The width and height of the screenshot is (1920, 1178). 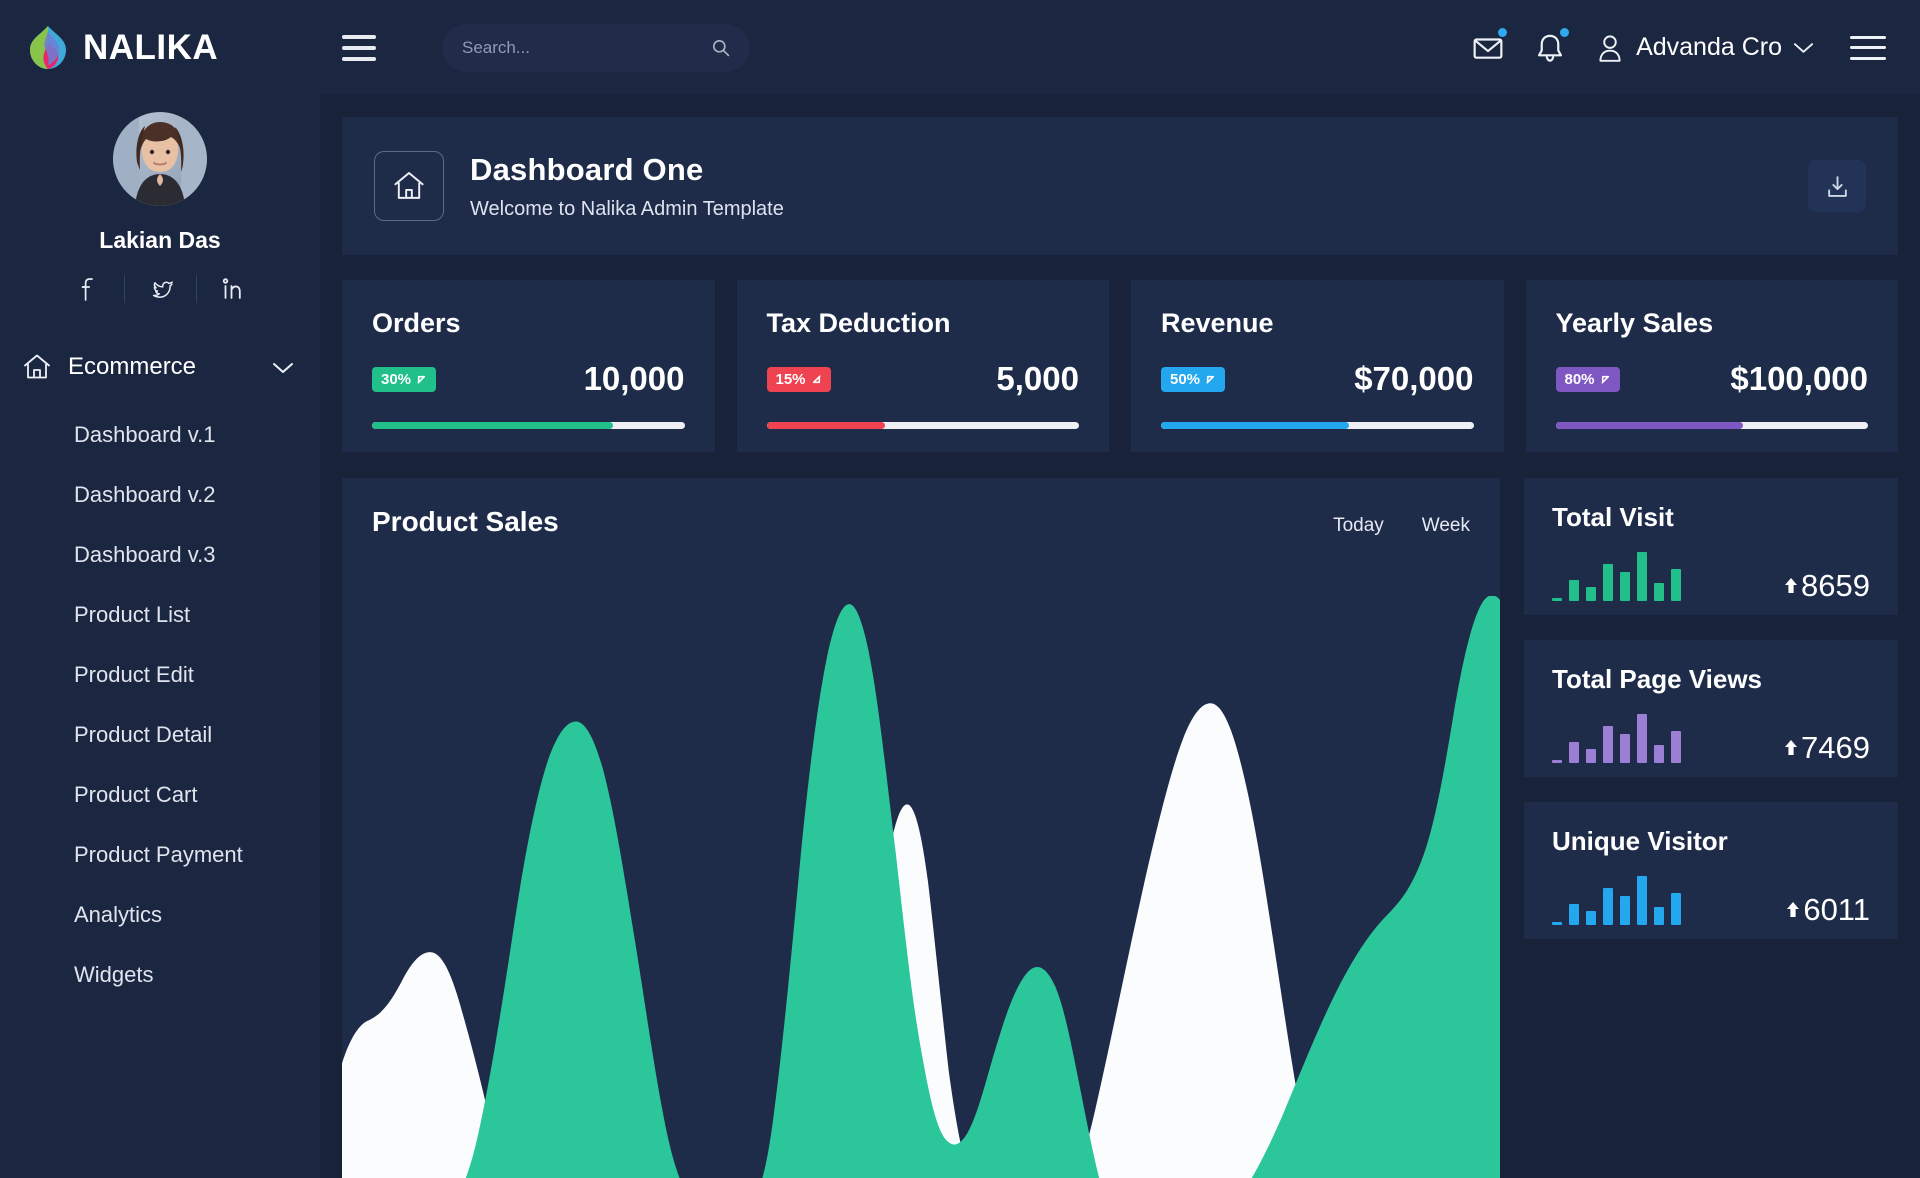 I want to click on sidebar-item-dashboard-v1: Dashboard v.1, so click(x=160, y=435).